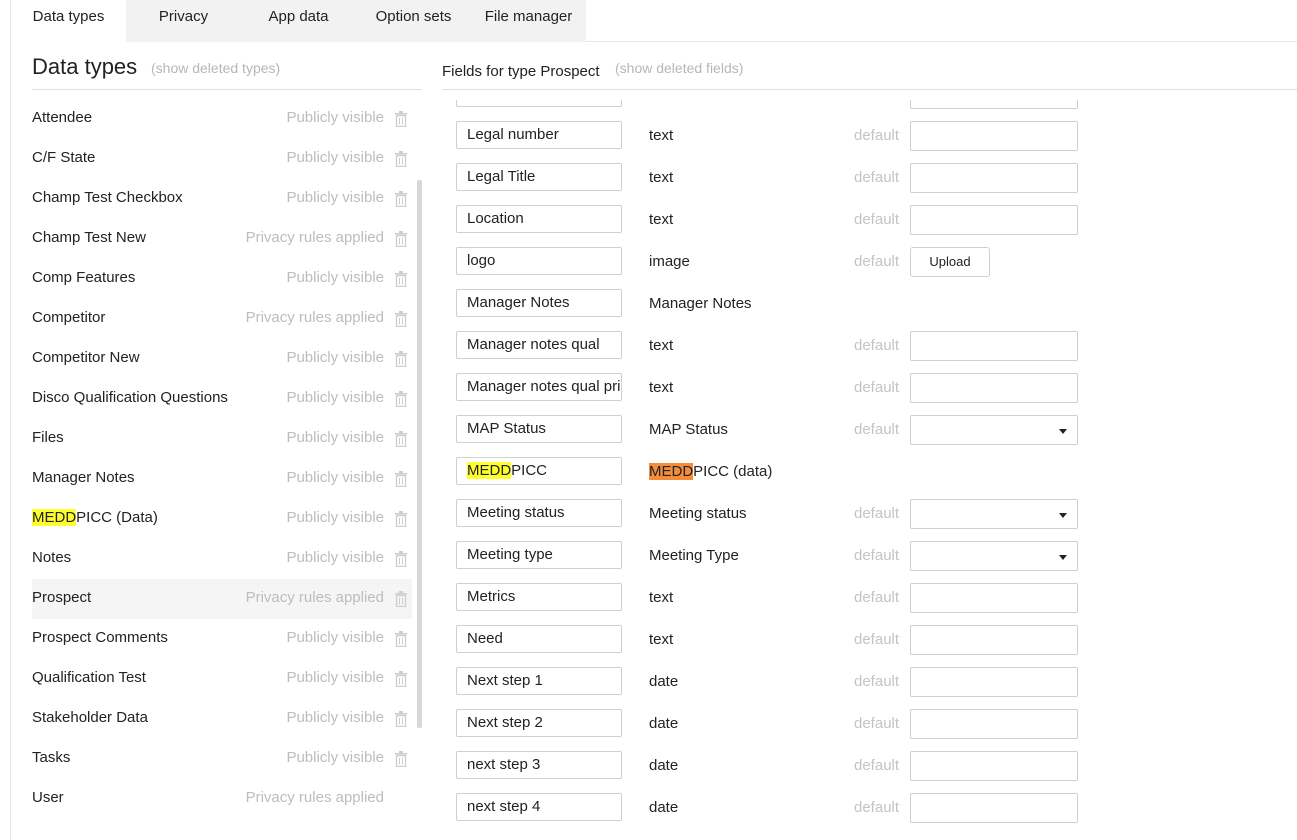 This screenshot has height=840, width=1297. Describe the element at coordinates (222, 359) in the screenshot. I see `data-type-row-competitor-new: Competitor New Publicly visible` at that location.